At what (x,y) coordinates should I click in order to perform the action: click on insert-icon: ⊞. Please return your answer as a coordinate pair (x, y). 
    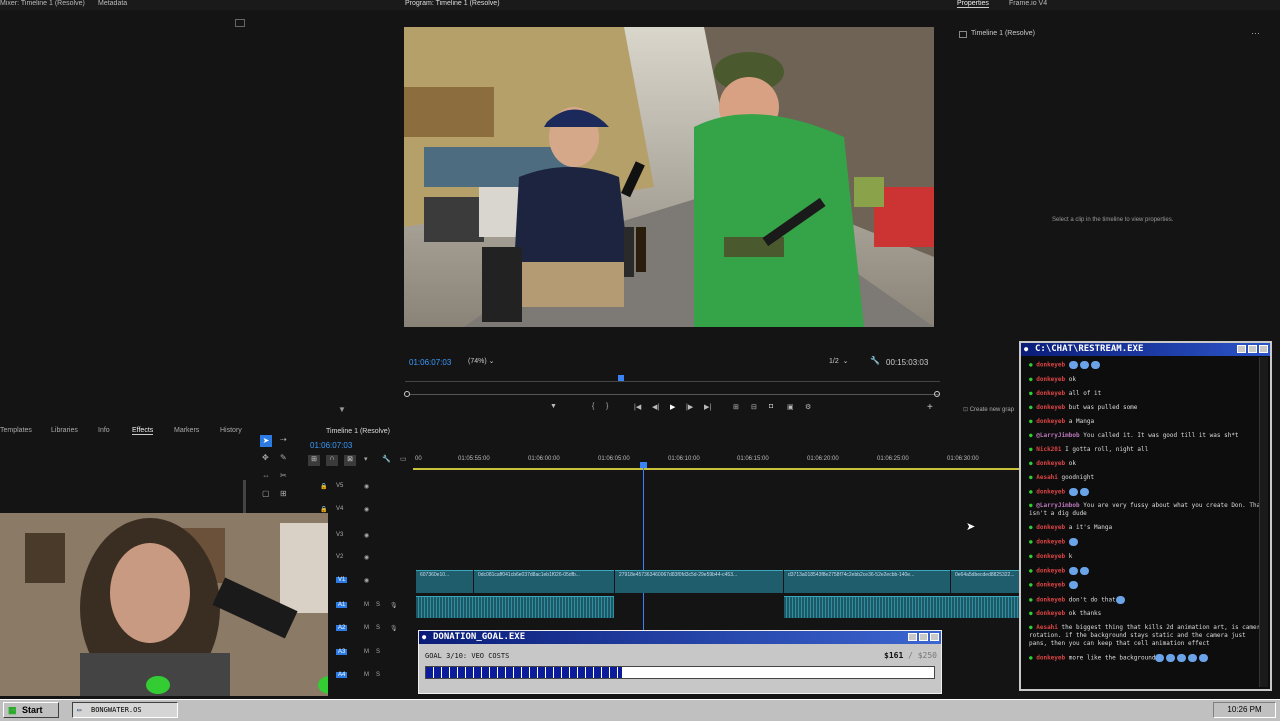
    Looking at the image, I should click on (736, 407).